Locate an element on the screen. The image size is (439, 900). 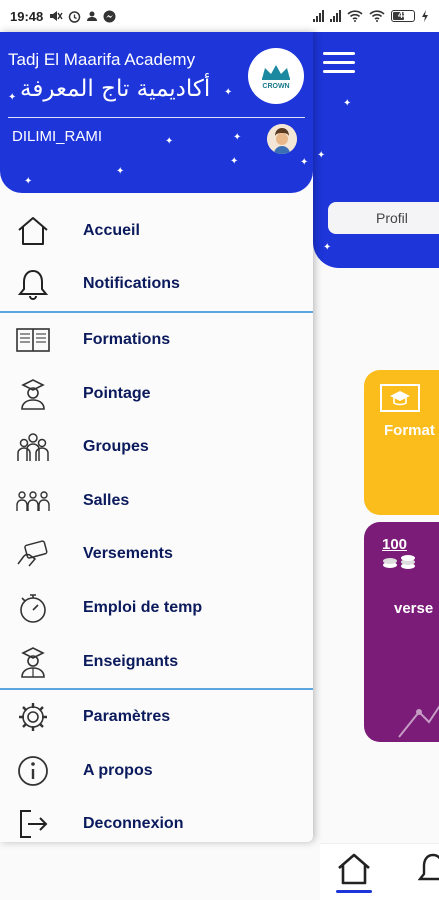
info-icon is located at coordinates (33, 771).